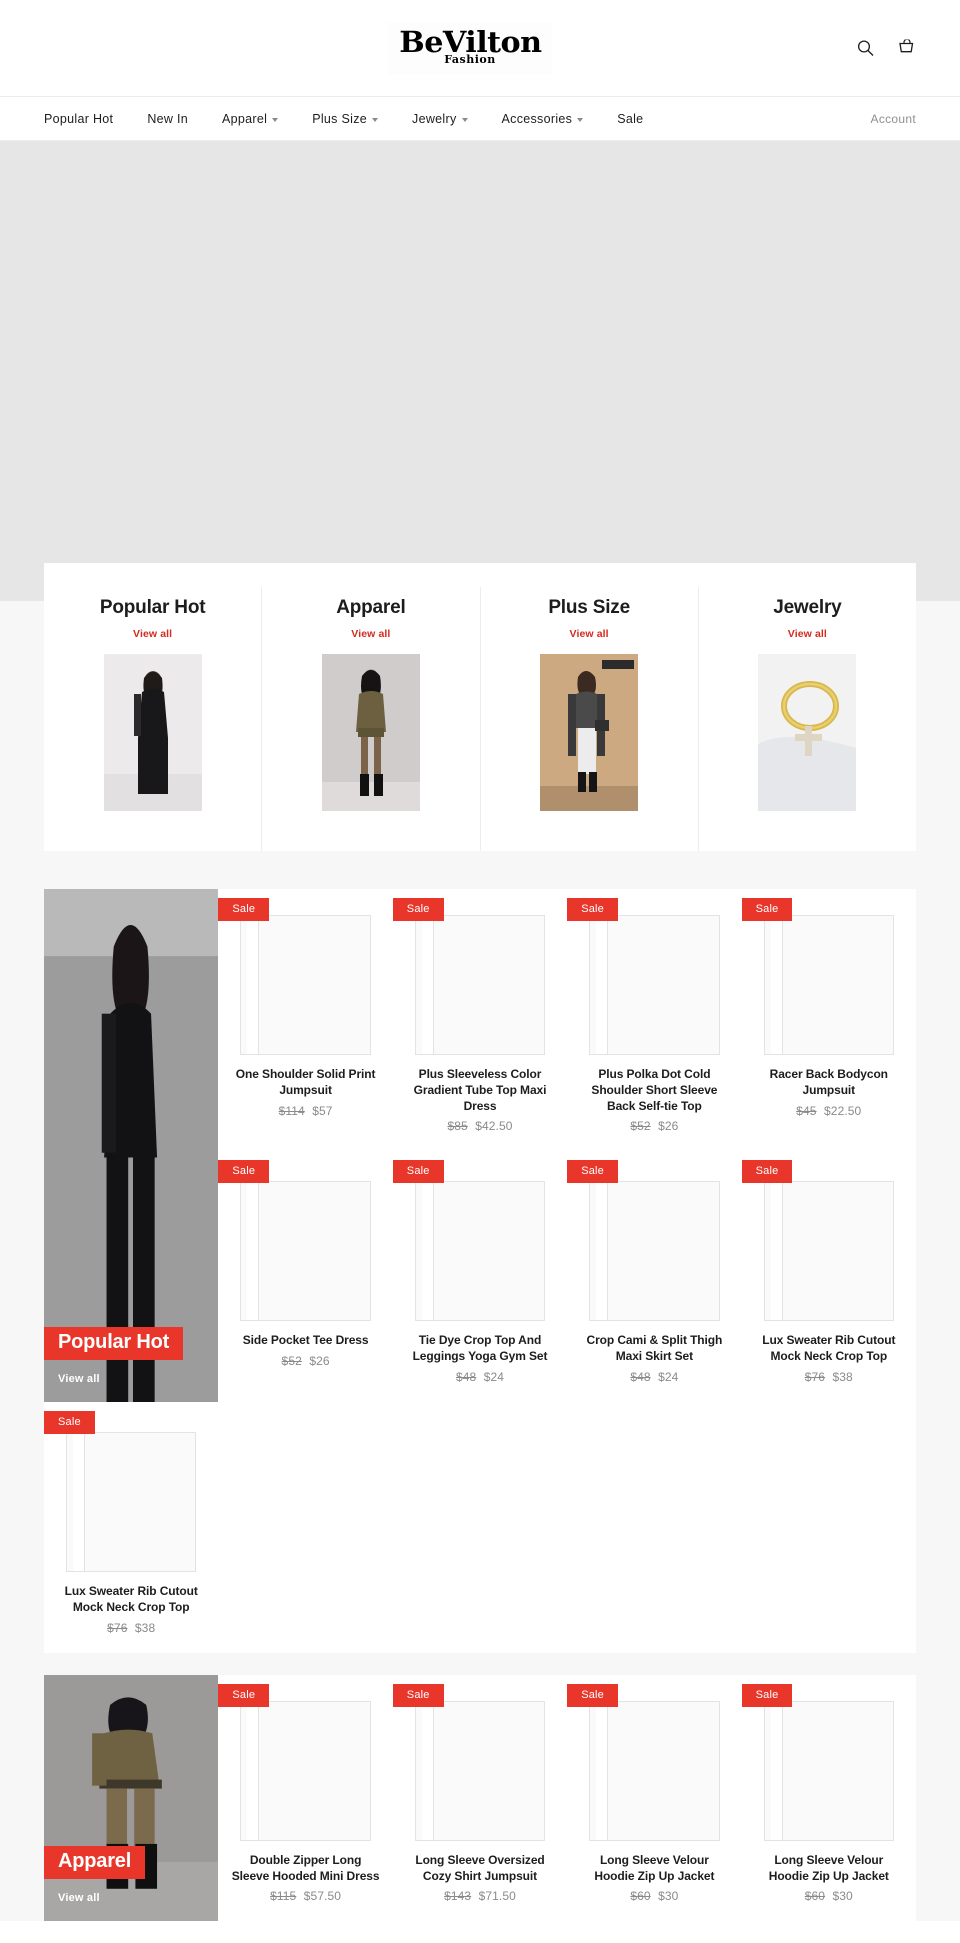  What do you see at coordinates (893, 119) in the screenshot?
I see `account-link: Account` at bounding box center [893, 119].